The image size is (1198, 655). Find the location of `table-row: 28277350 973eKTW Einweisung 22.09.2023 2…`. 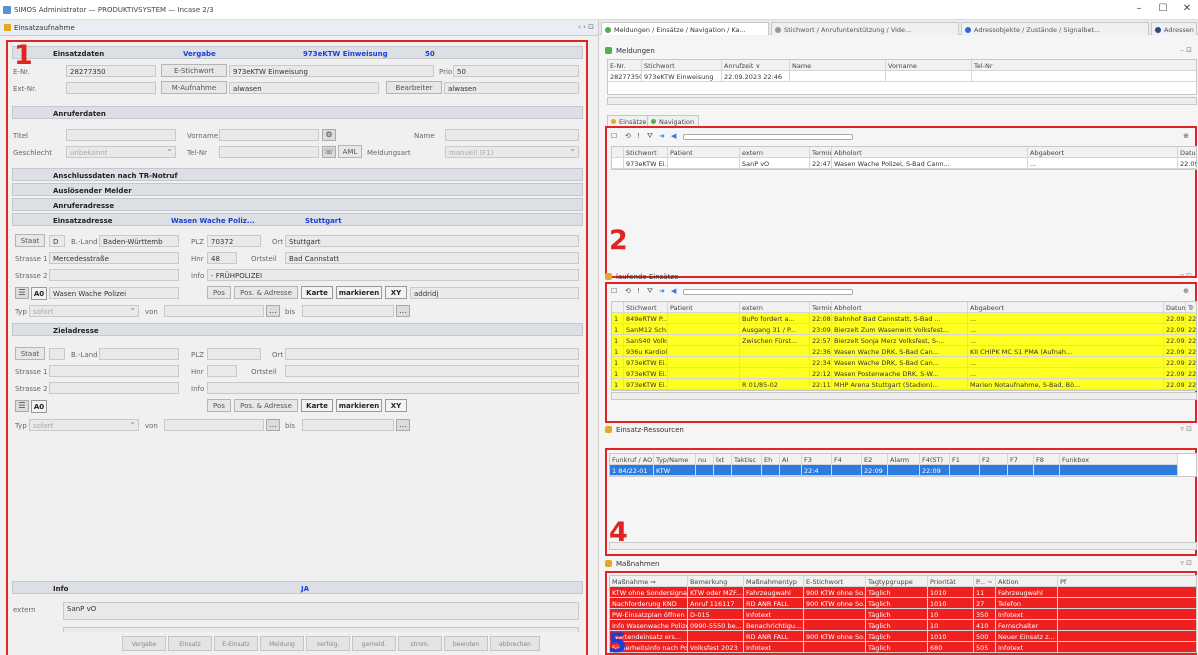

table-row: 28277350 973eKTW Einweisung 22.09.2023 2… is located at coordinates (902, 76).